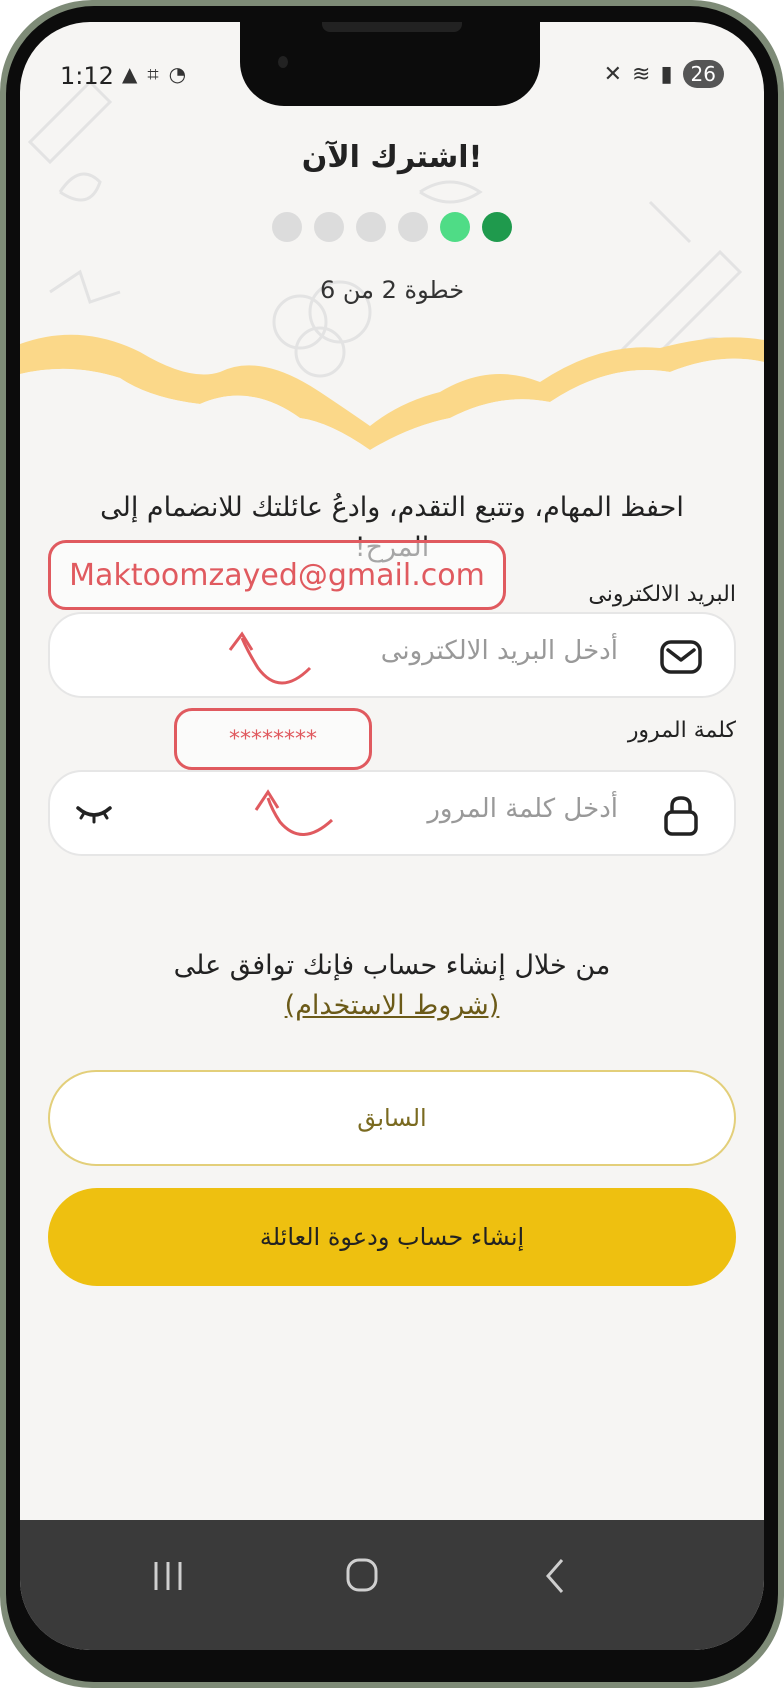 This screenshot has height=1688, width=784. I want to click on email-annotation: Maktoomzayed@gmail.com, so click(277, 575).